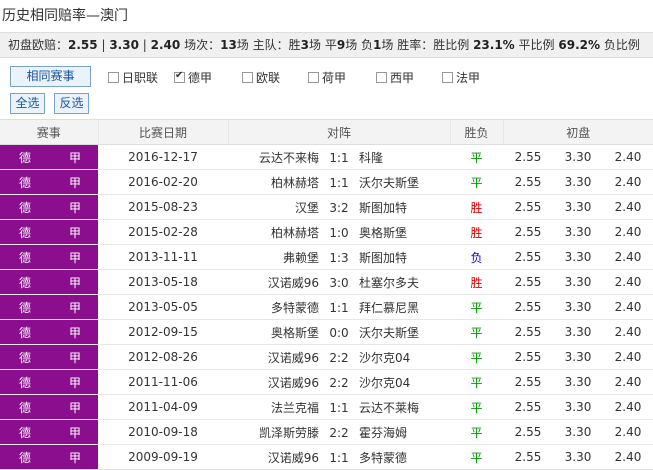 This screenshot has width=653, height=470. Describe the element at coordinates (27, 103) in the screenshot. I see `select-all-button: 全选` at that location.